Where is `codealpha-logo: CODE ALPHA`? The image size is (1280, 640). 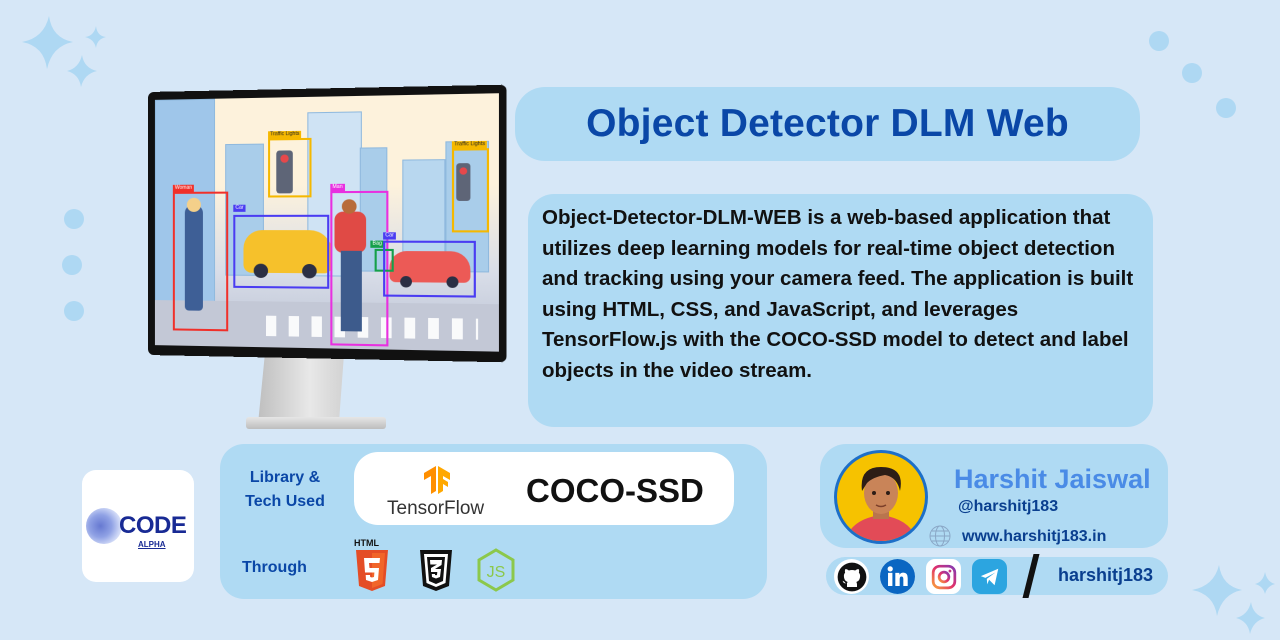
codealpha-logo: CODE ALPHA is located at coordinates (138, 526).